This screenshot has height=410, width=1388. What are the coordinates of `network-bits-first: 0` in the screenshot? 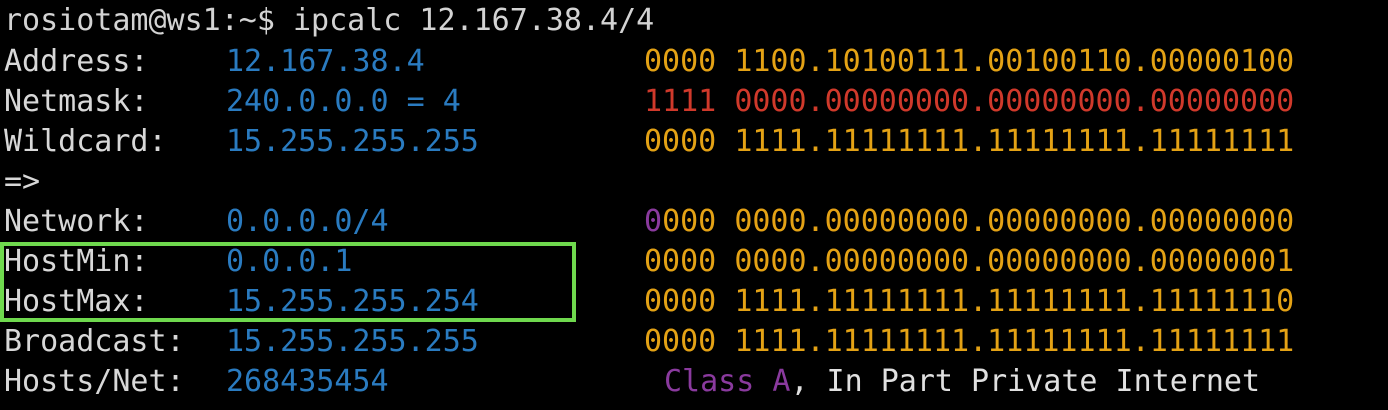 It's located at (653, 221).